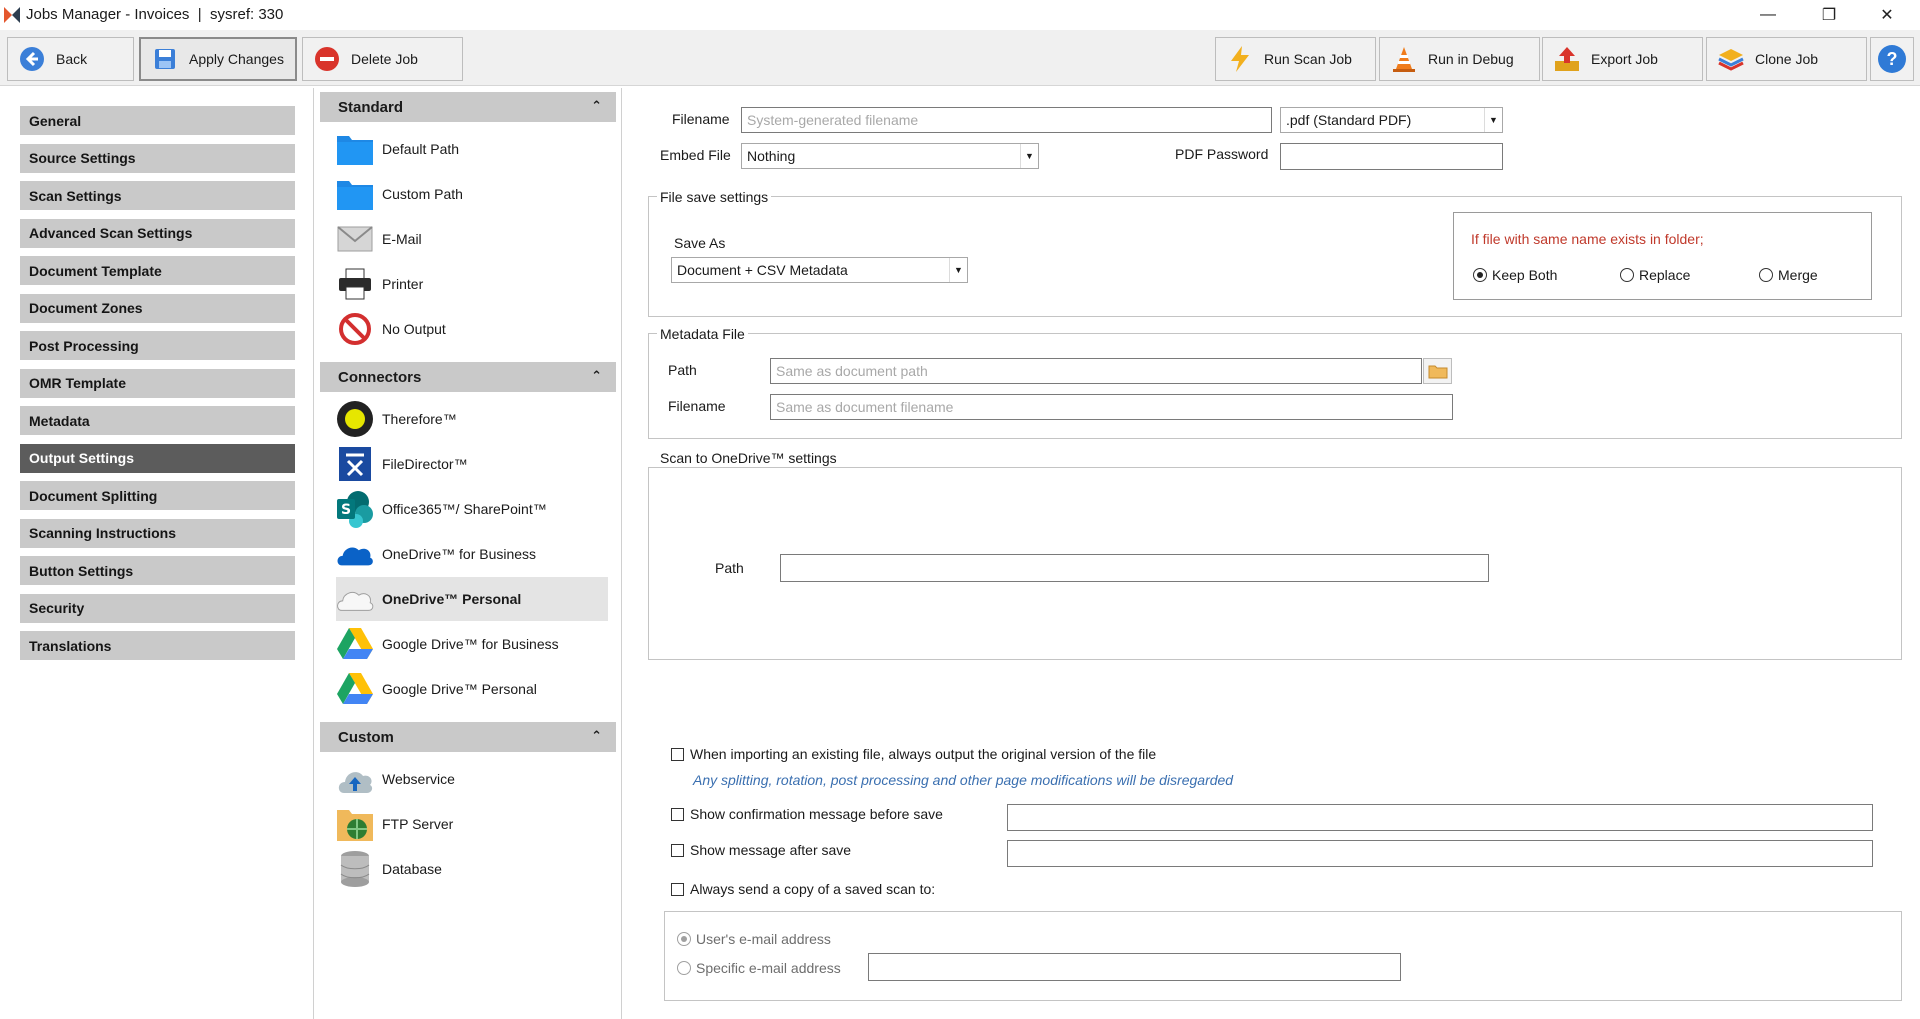  What do you see at coordinates (1731, 59) in the screenshot?
I see `layers-icon` at bounding box center [1731, 59].